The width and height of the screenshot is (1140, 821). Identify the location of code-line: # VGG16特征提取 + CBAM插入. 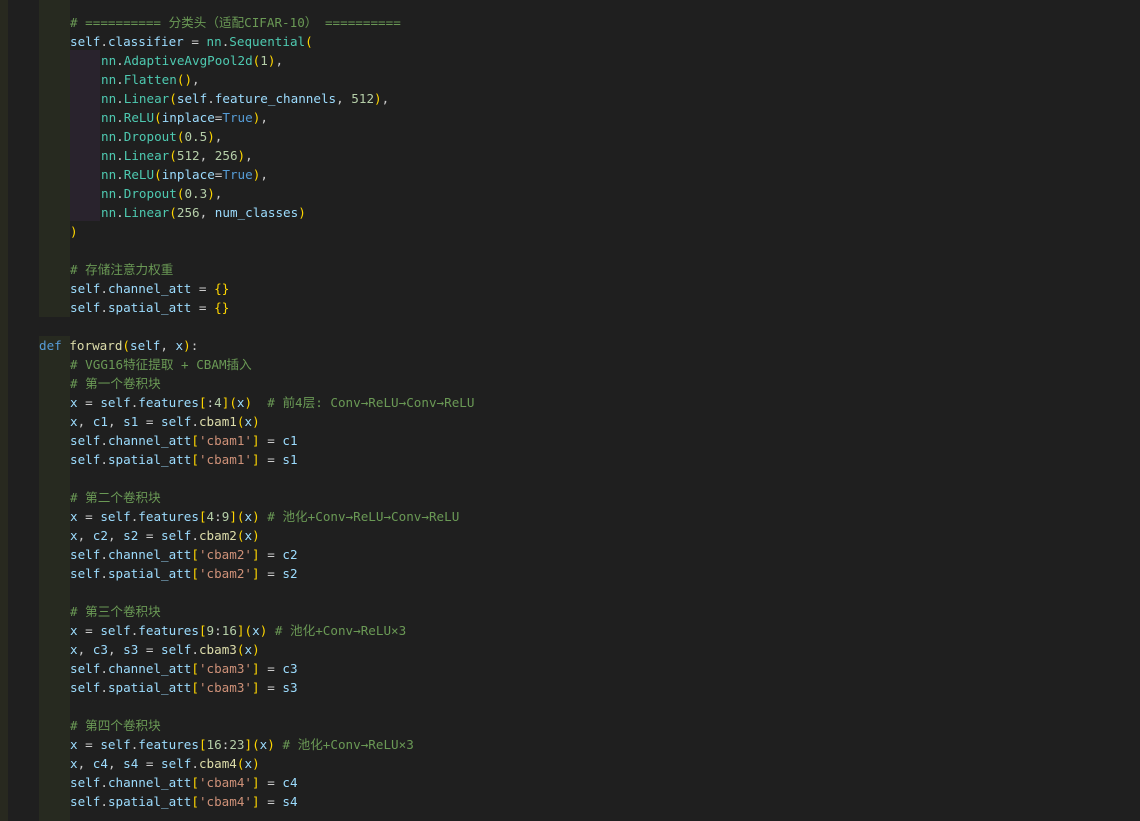
(161, 364).